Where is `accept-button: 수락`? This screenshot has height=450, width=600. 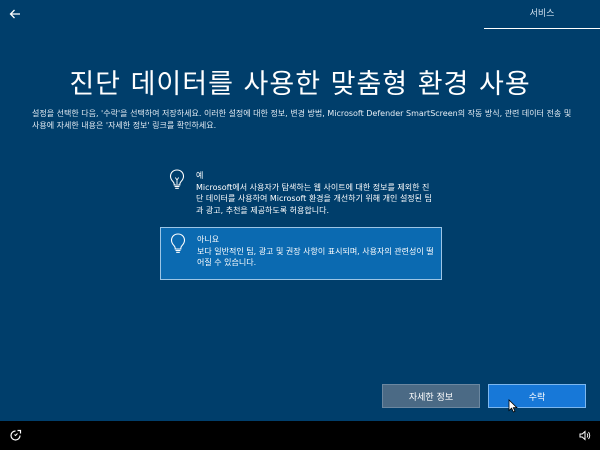
accept-button: 수락 is located at coordinates (537, 396).